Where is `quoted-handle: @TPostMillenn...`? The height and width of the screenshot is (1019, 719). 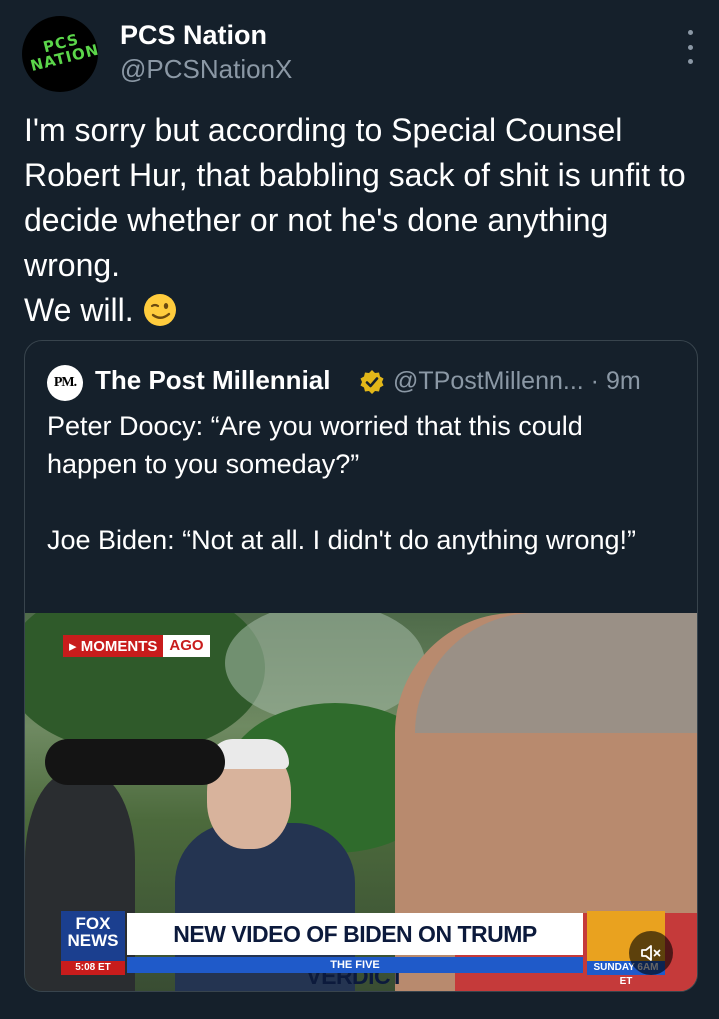 quoted-handle: @TPostMillenn... is located at coordinates (488, 381).